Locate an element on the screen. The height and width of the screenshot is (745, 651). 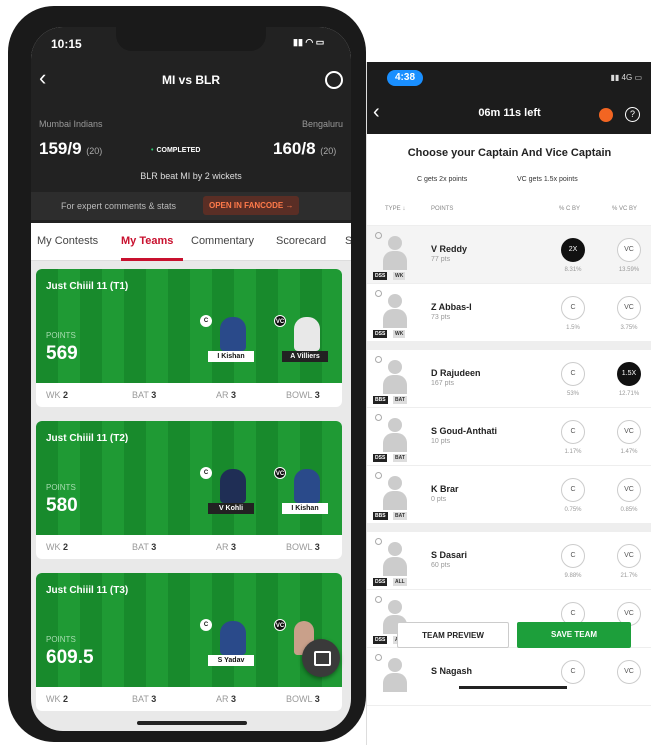
player-name: I Kishan is located at coordinates (305, 508).